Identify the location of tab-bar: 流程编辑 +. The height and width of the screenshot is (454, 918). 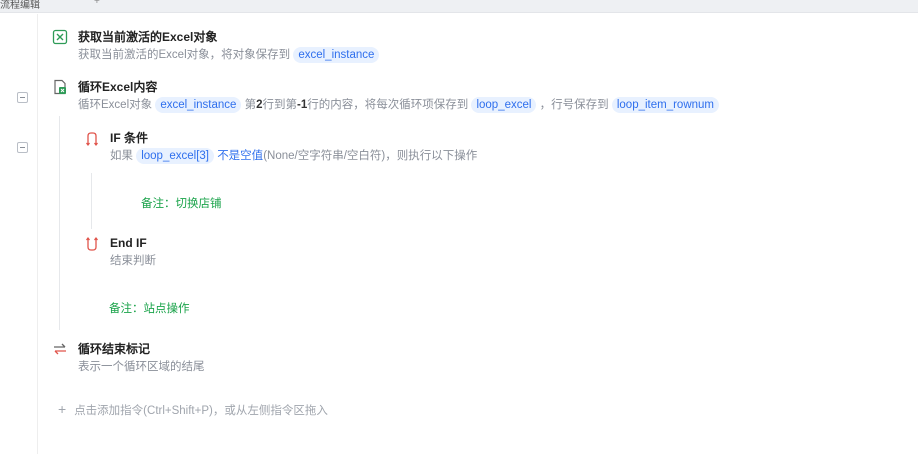
(459, 6).